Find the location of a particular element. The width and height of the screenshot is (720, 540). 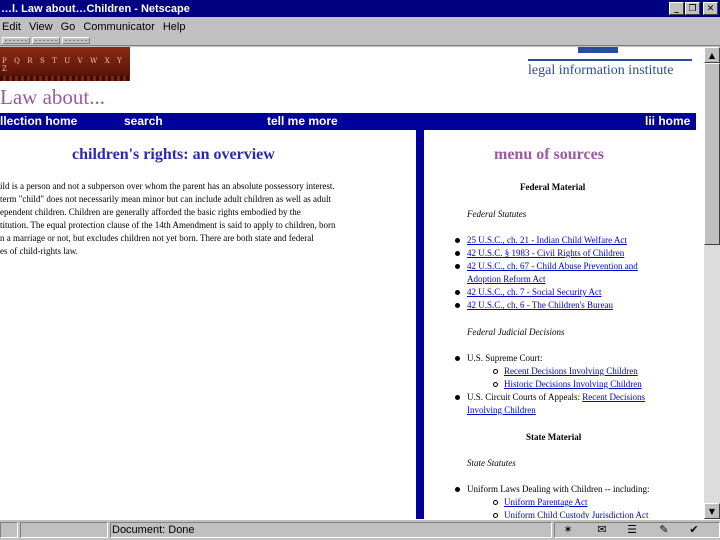

collapsed-toolbars is located at coordinates (360, 41).